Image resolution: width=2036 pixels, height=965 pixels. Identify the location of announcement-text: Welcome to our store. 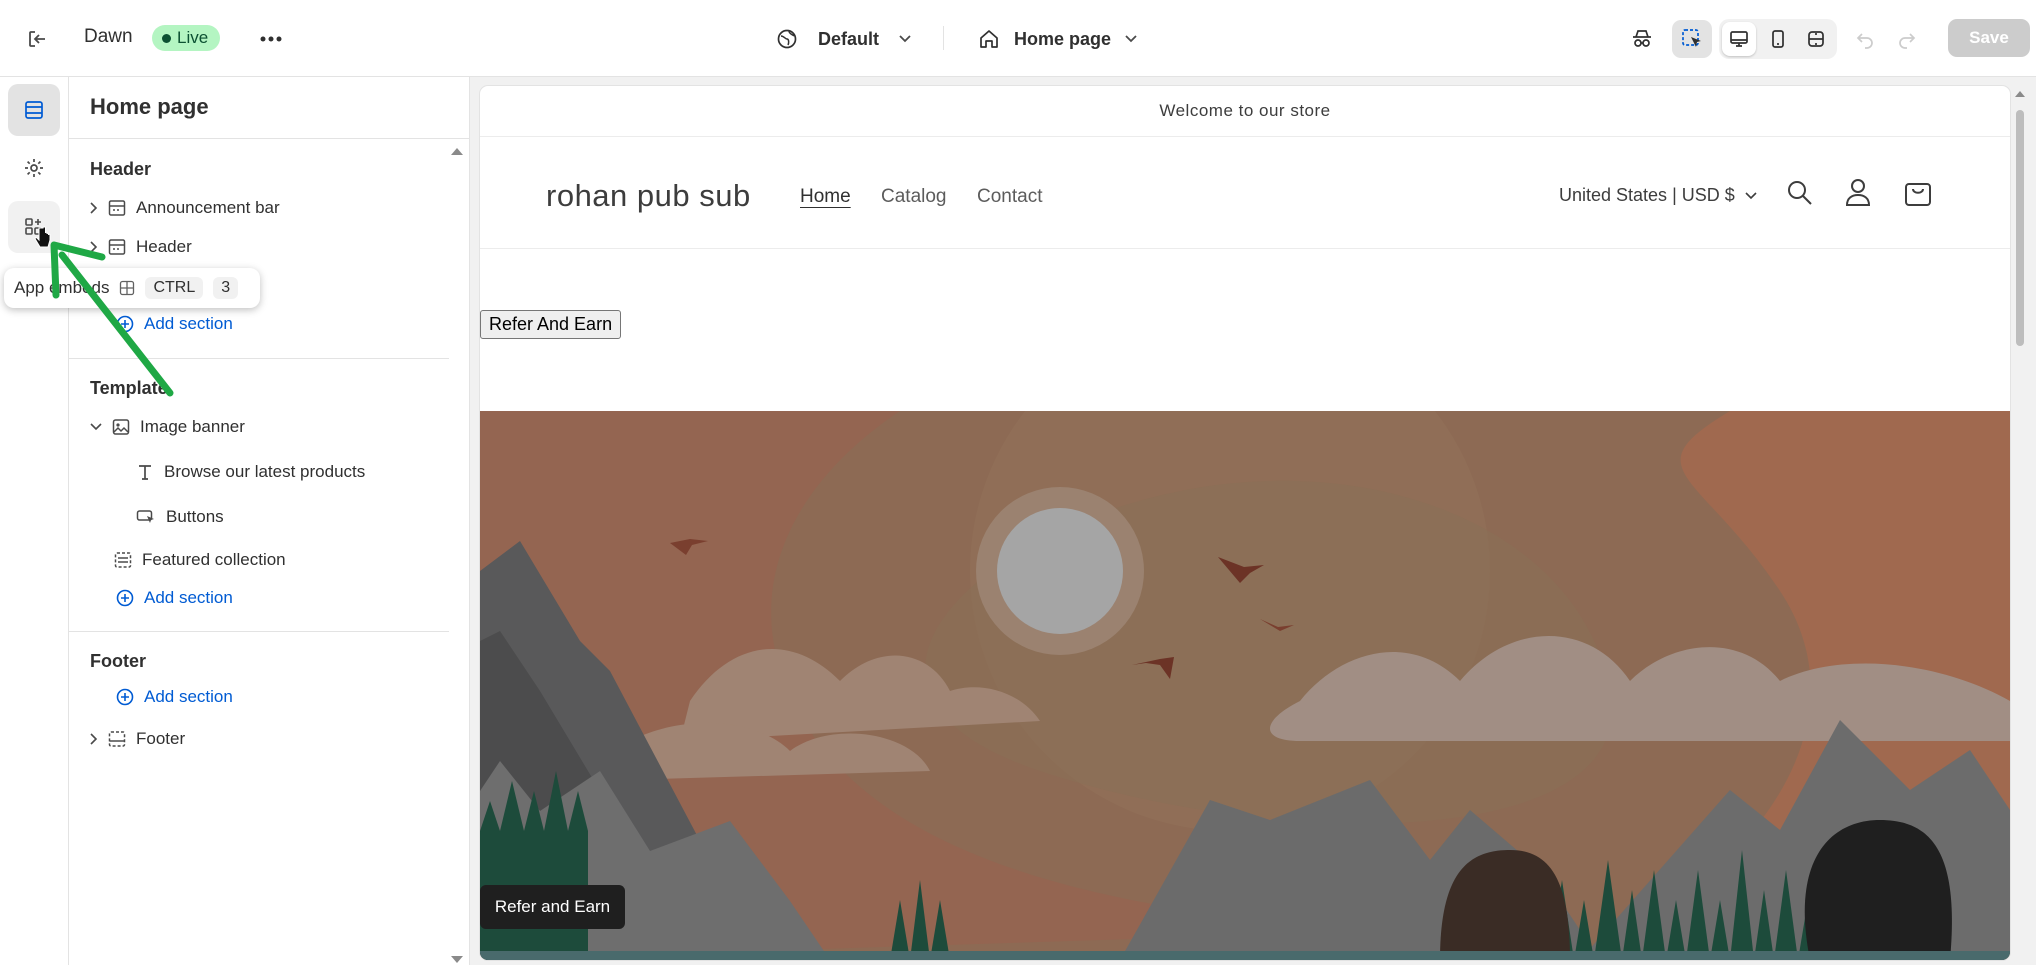
(1245, 110).